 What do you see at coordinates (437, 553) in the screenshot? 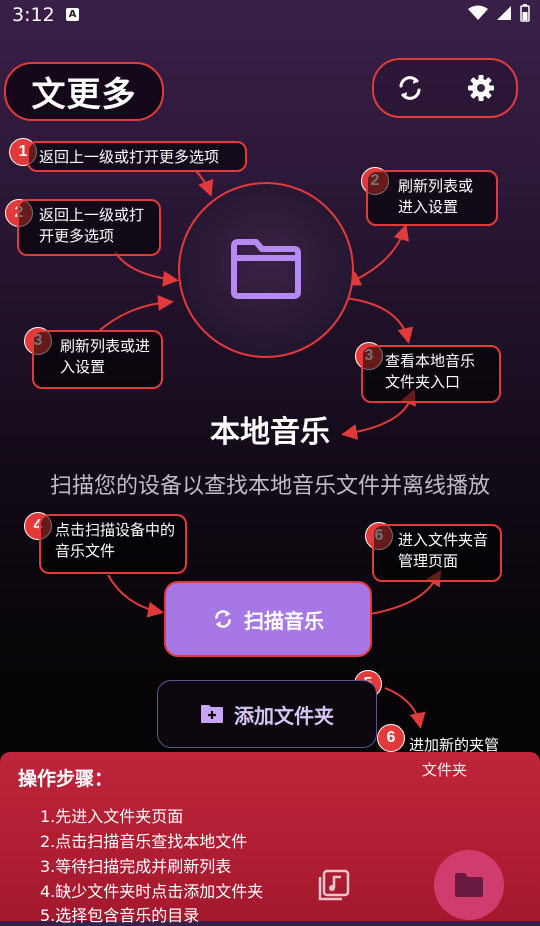
I see `annotation-callout: 进入文件夹音管理页面` at bounding box center [437, 553].